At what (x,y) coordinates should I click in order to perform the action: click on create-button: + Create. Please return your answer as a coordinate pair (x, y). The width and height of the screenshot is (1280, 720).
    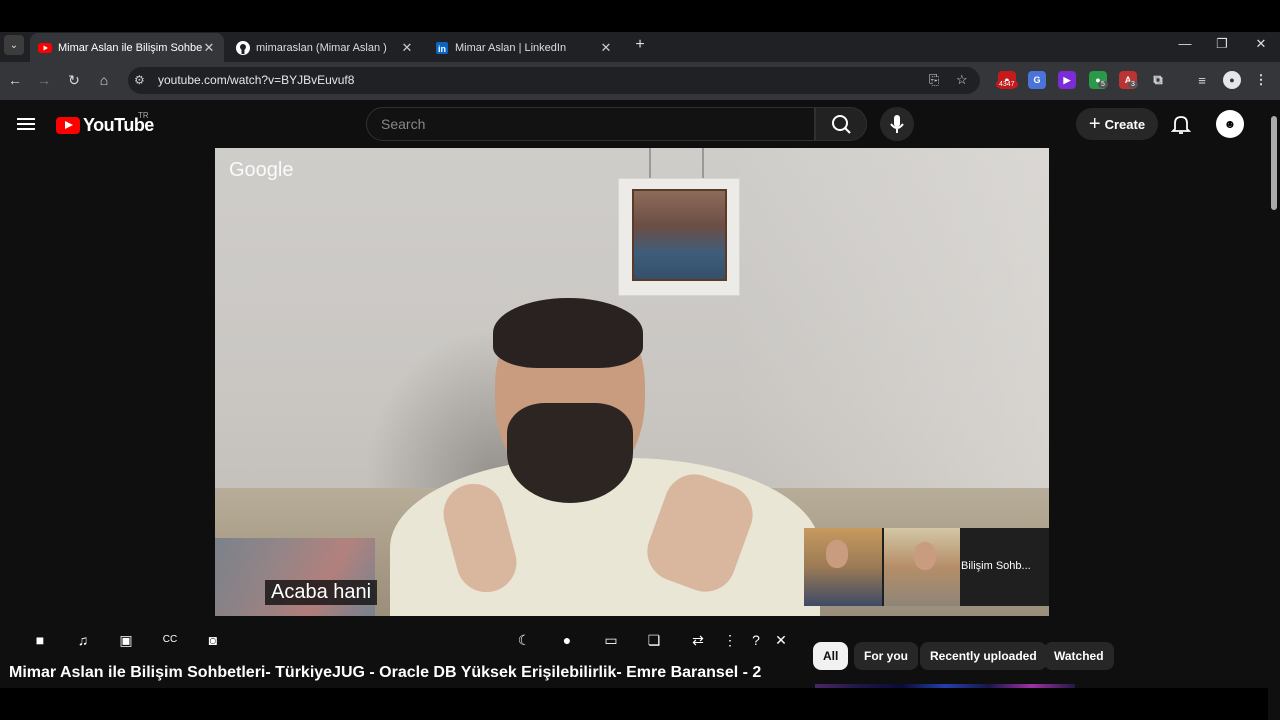
    Looking at the image, I should click on (1117, 124).